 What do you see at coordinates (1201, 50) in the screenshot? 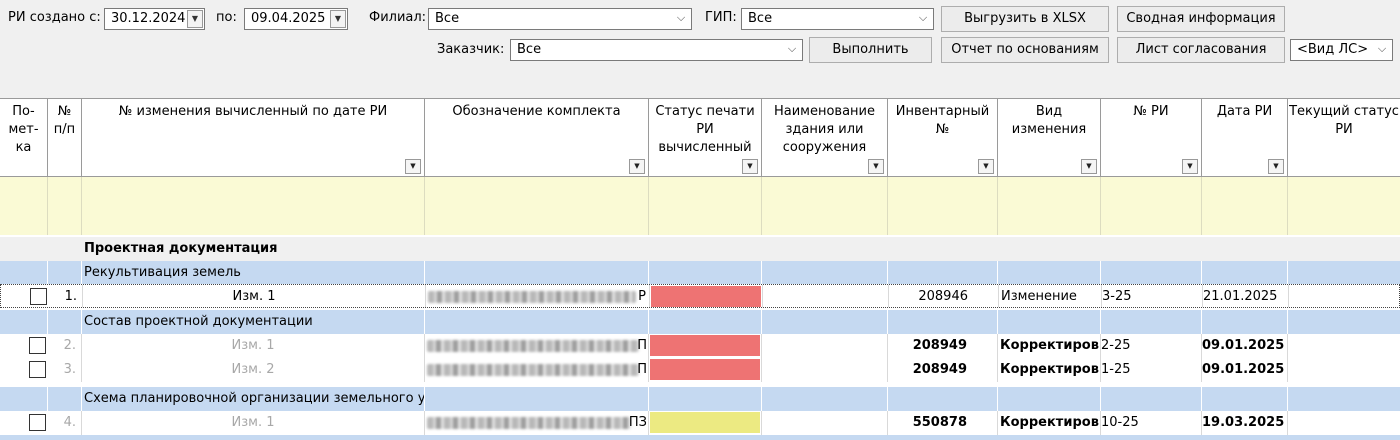
I see `approval-sheet-button: Лист согласования` at bounding box center [1201, 50].